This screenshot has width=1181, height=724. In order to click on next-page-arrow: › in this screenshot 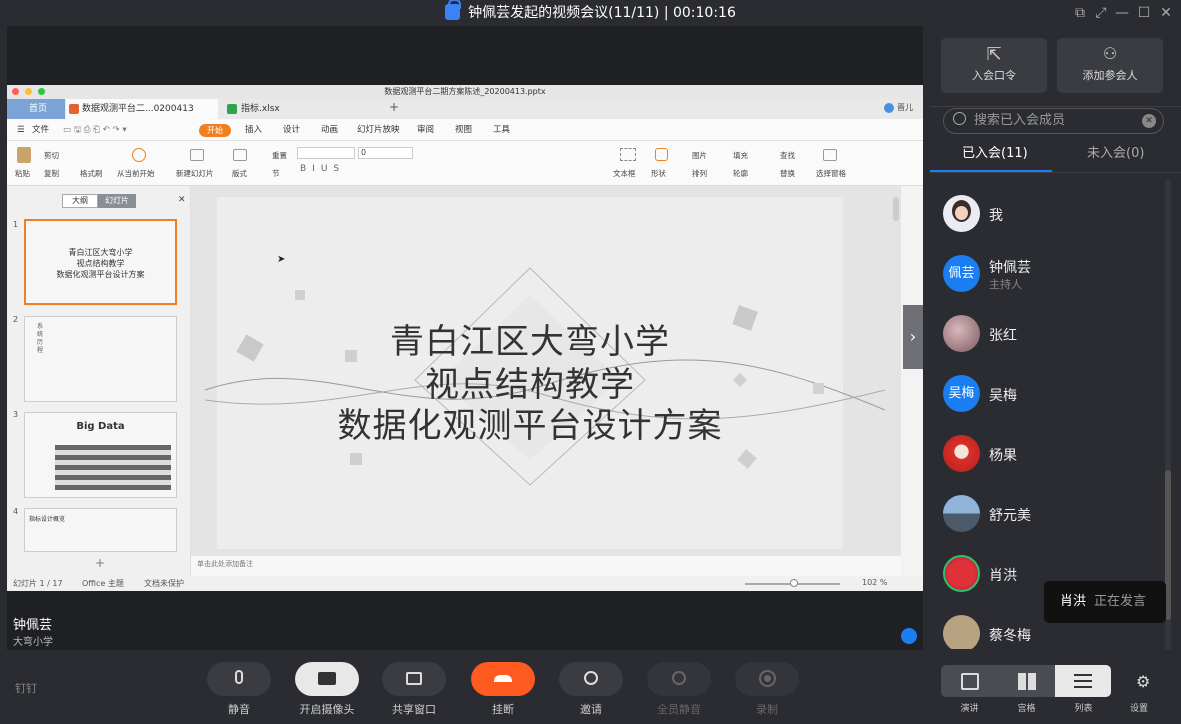, I will do `click(913, 337)`.